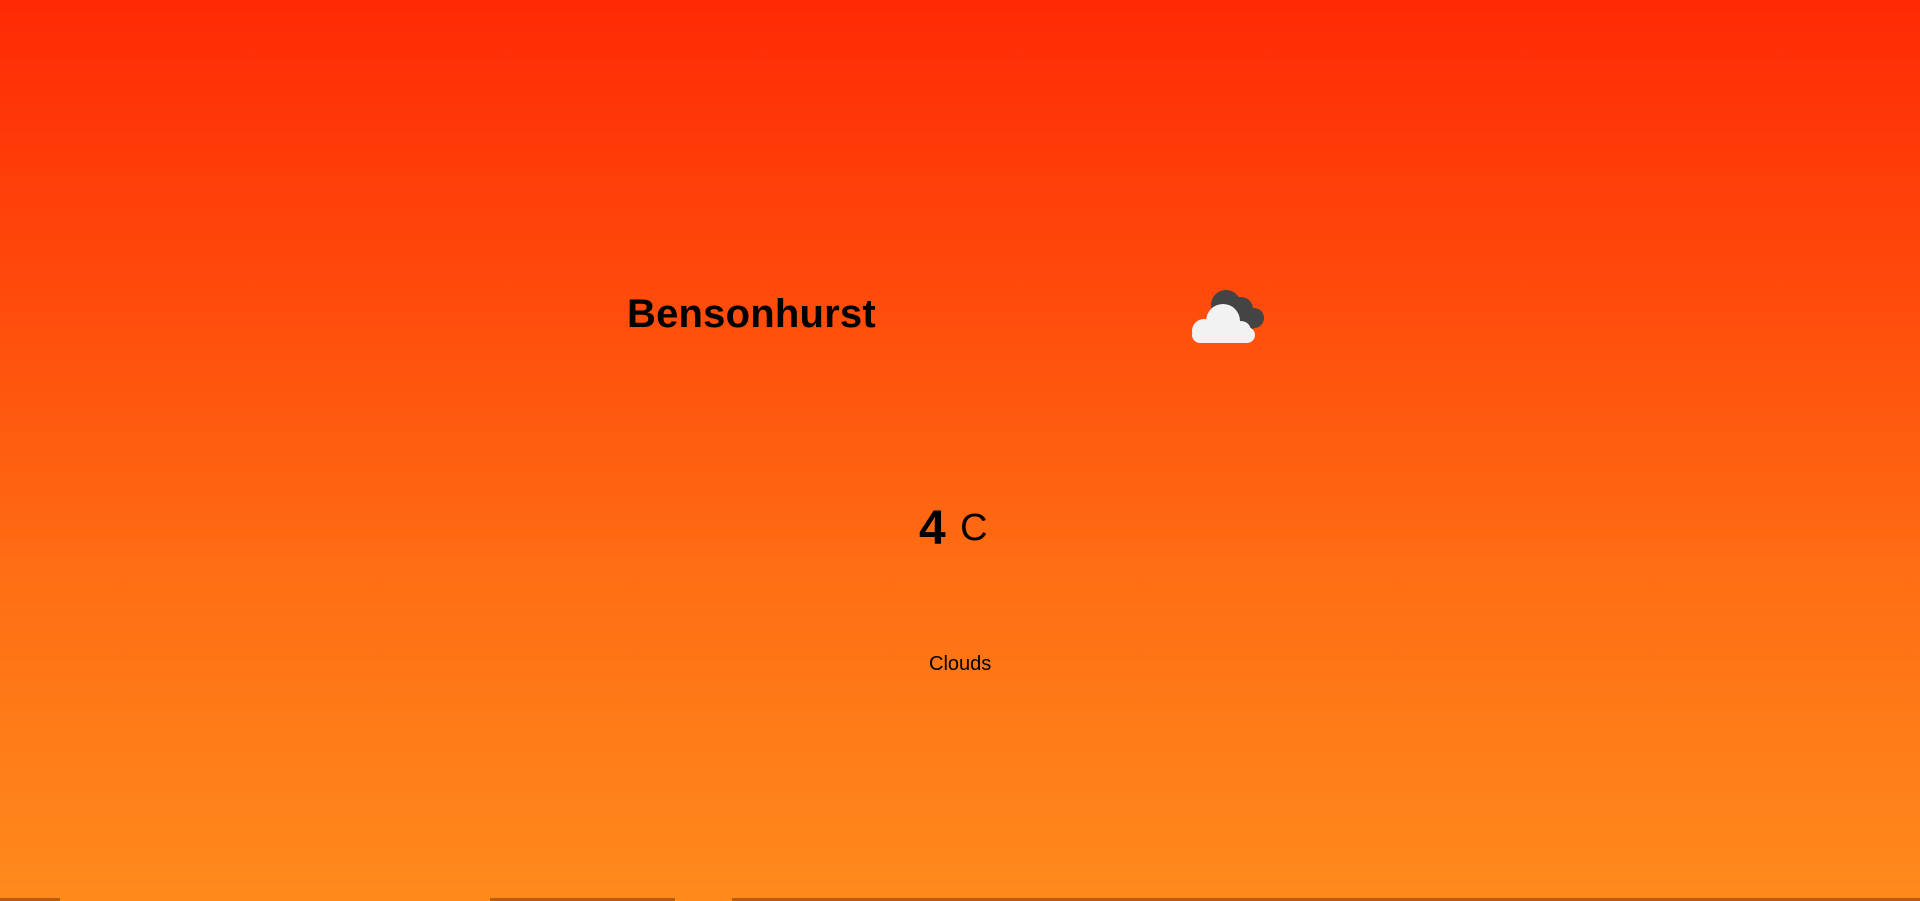  What do you see at coordinates (751, 314) in the screenshot?
I see `city-name: Bensonhurst` at bounding box center [751, 314].